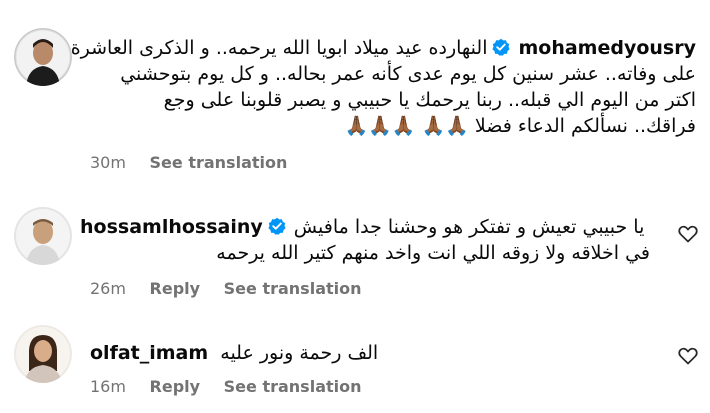  I want to click on avatar-mohamedyousry, so click(43, 57).